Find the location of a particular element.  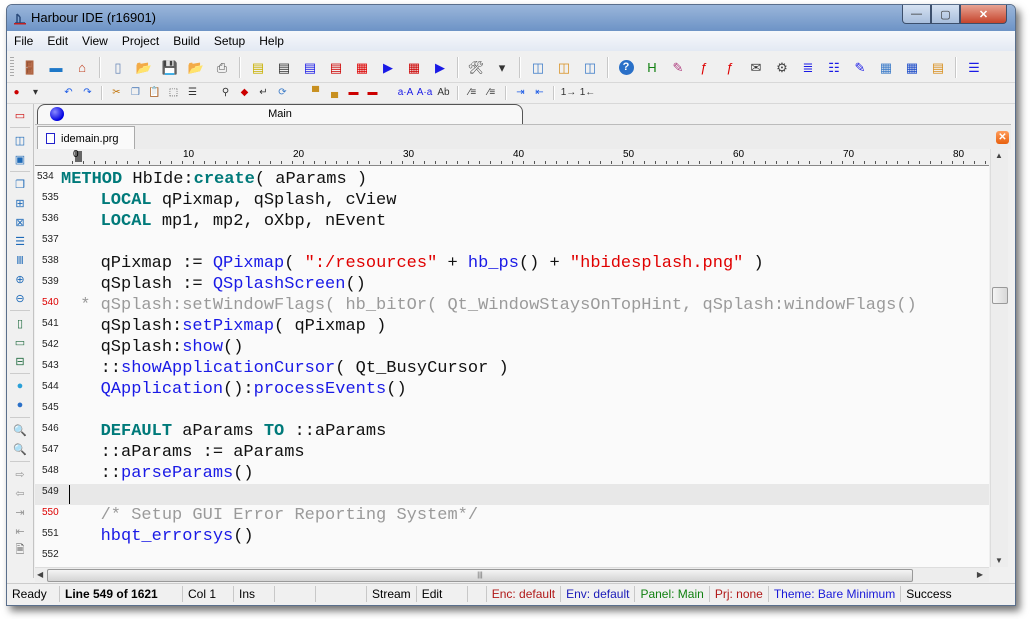

tile-horizontal-button: ☰ is located at coordinates (20, 241).